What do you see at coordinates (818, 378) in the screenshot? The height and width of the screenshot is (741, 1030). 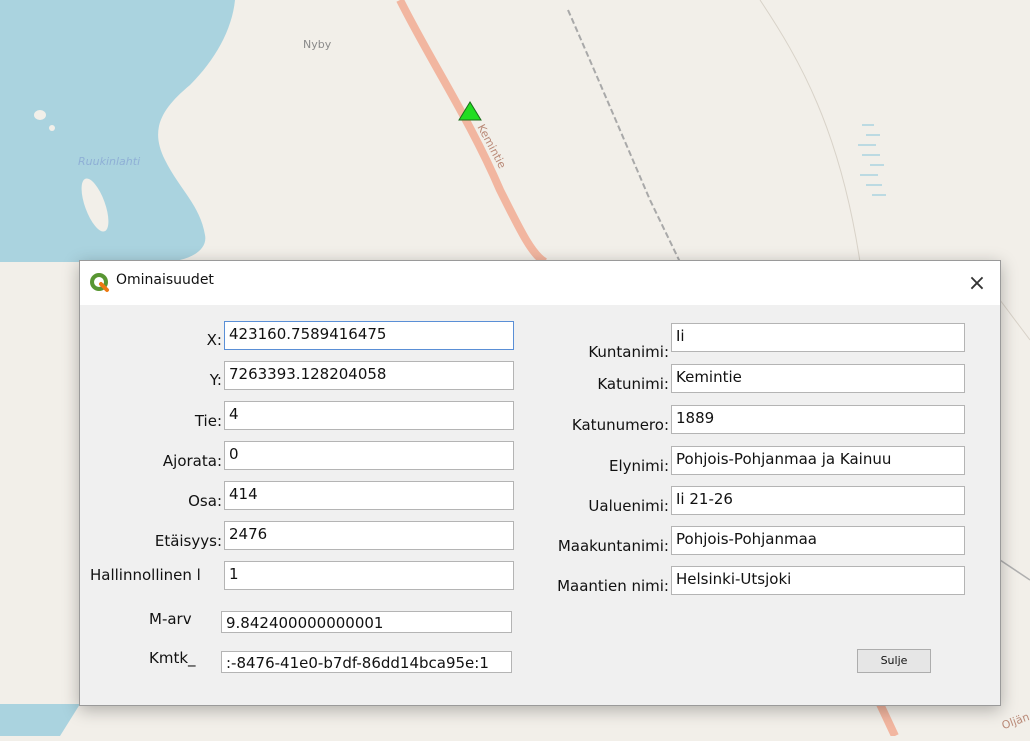 I see `katunimi-field: Kemintie` at bounding box center [818, 378].